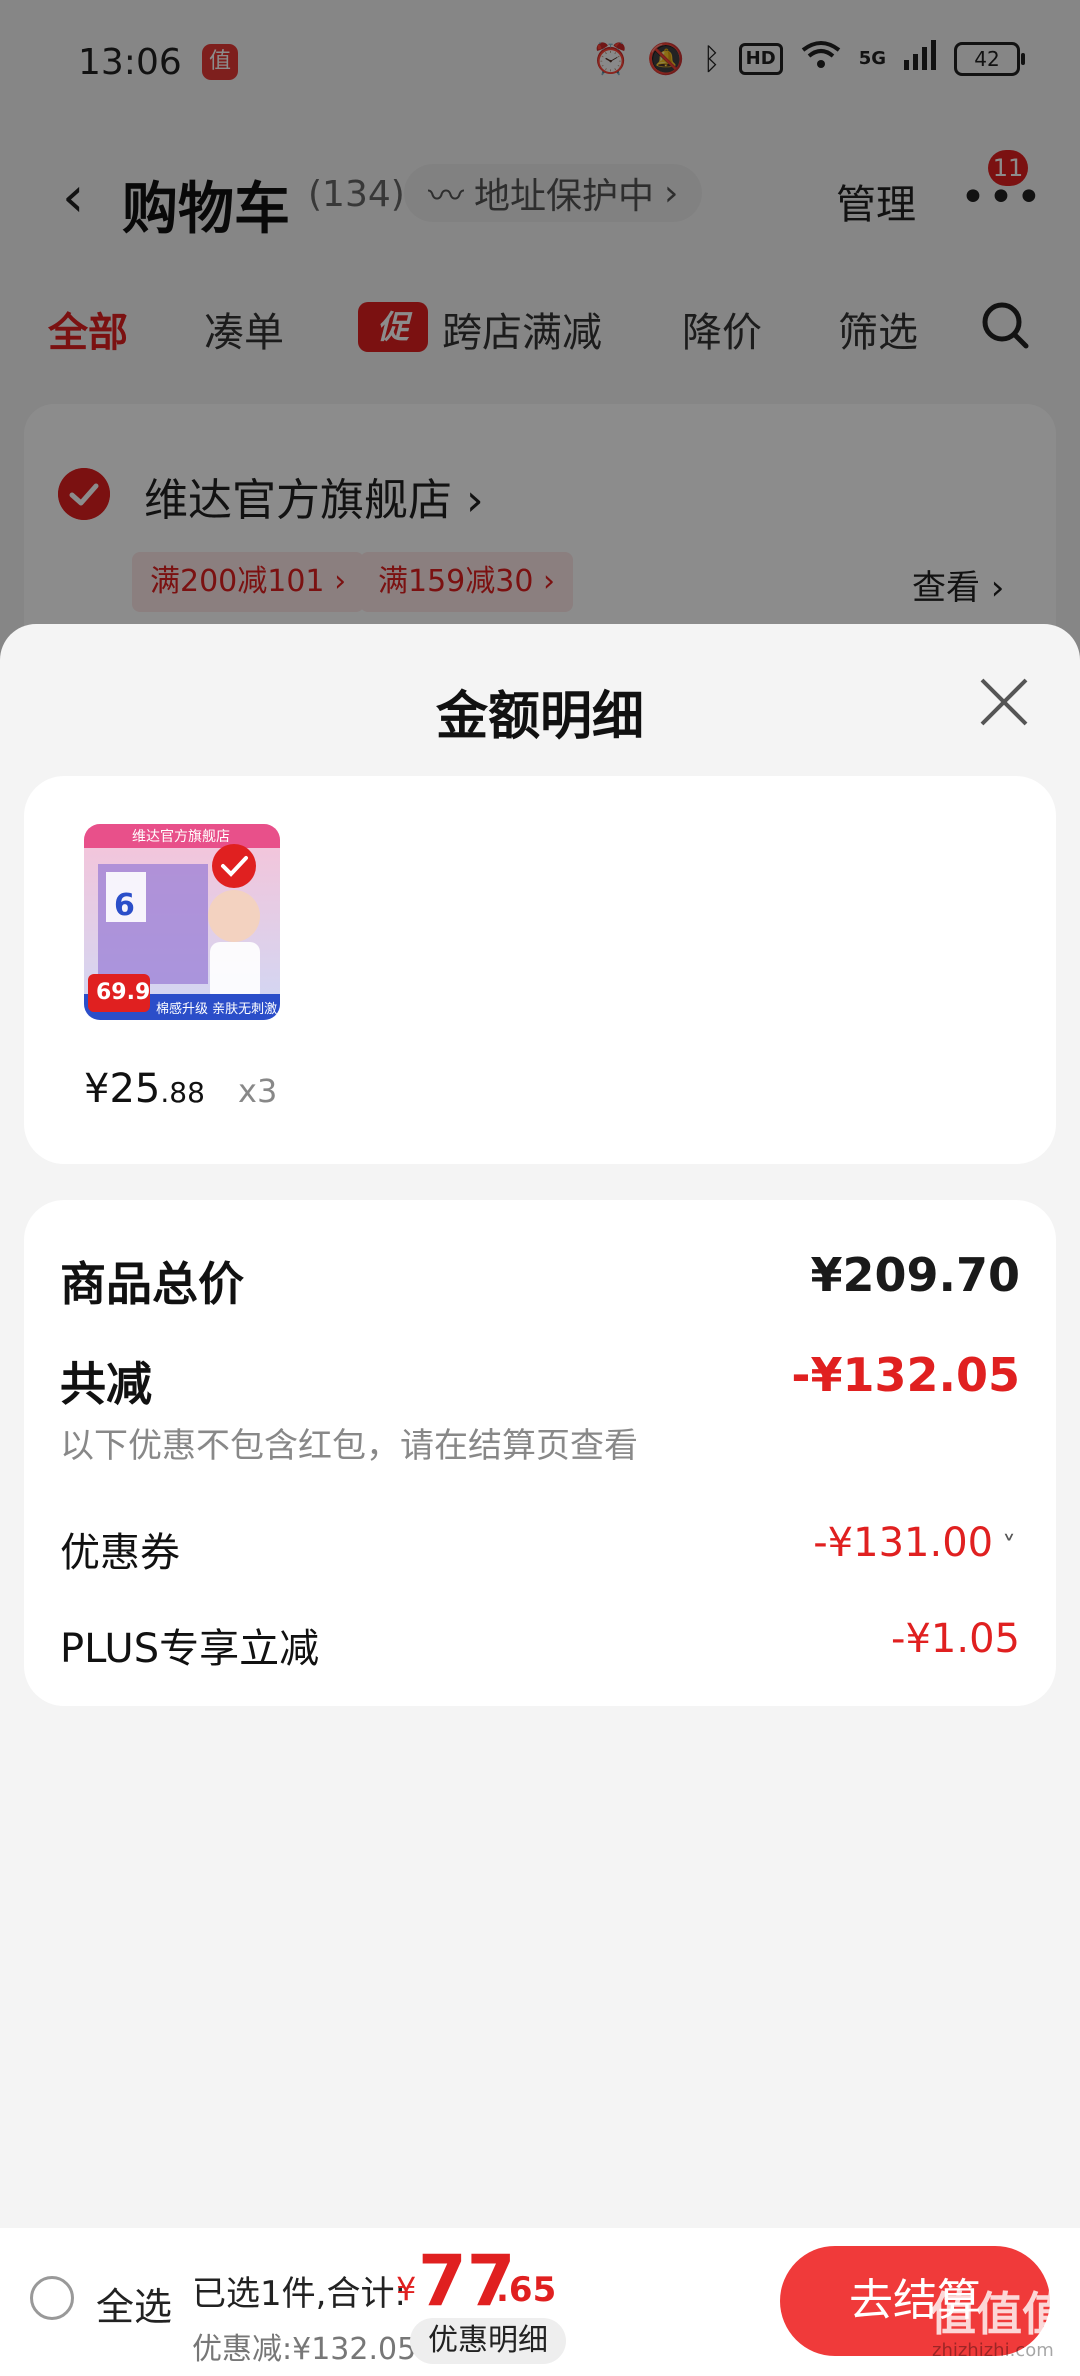 This screenshot has height=2376, width=1080. I want to click on product-thumbnail: 维达官方旗舰店 6 69.9 棉感升级 亲肤无刺激, so click(182, 922).